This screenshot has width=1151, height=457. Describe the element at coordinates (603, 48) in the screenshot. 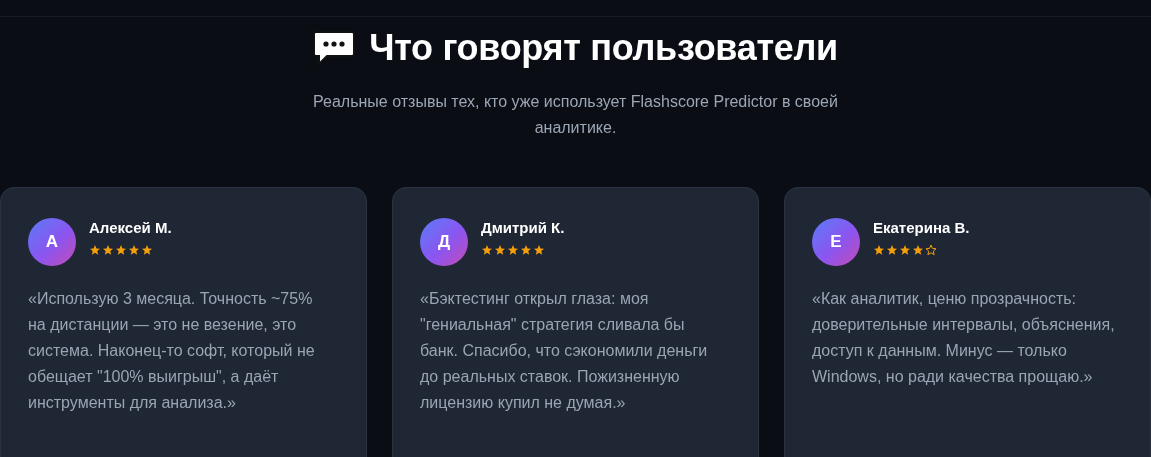

I see `section-title: Что говорят пользователи` at that location.